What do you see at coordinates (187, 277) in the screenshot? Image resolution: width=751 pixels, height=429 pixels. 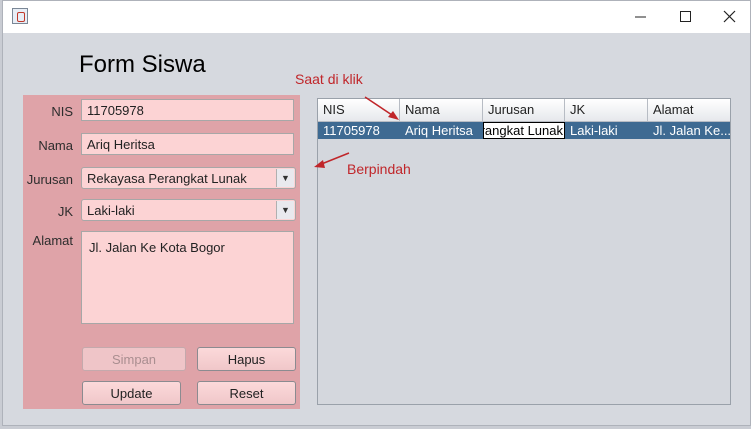 I see `alamat-textarea: Jl. Jalan Ke Kota Bogor` at bounding box center [187, 277].